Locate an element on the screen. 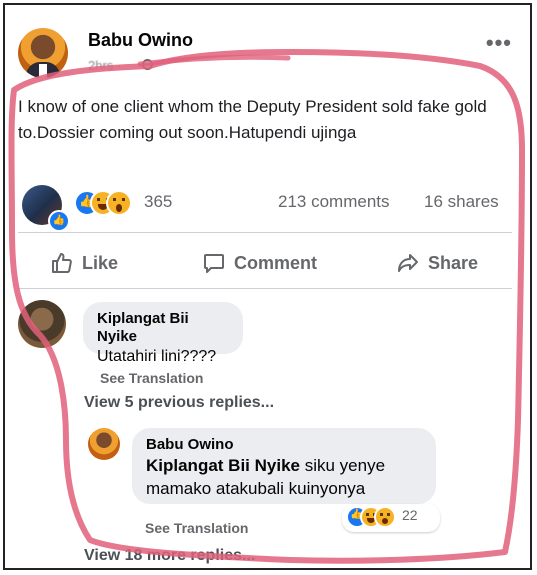  share-button: Share is located at coordinates (437, 263).